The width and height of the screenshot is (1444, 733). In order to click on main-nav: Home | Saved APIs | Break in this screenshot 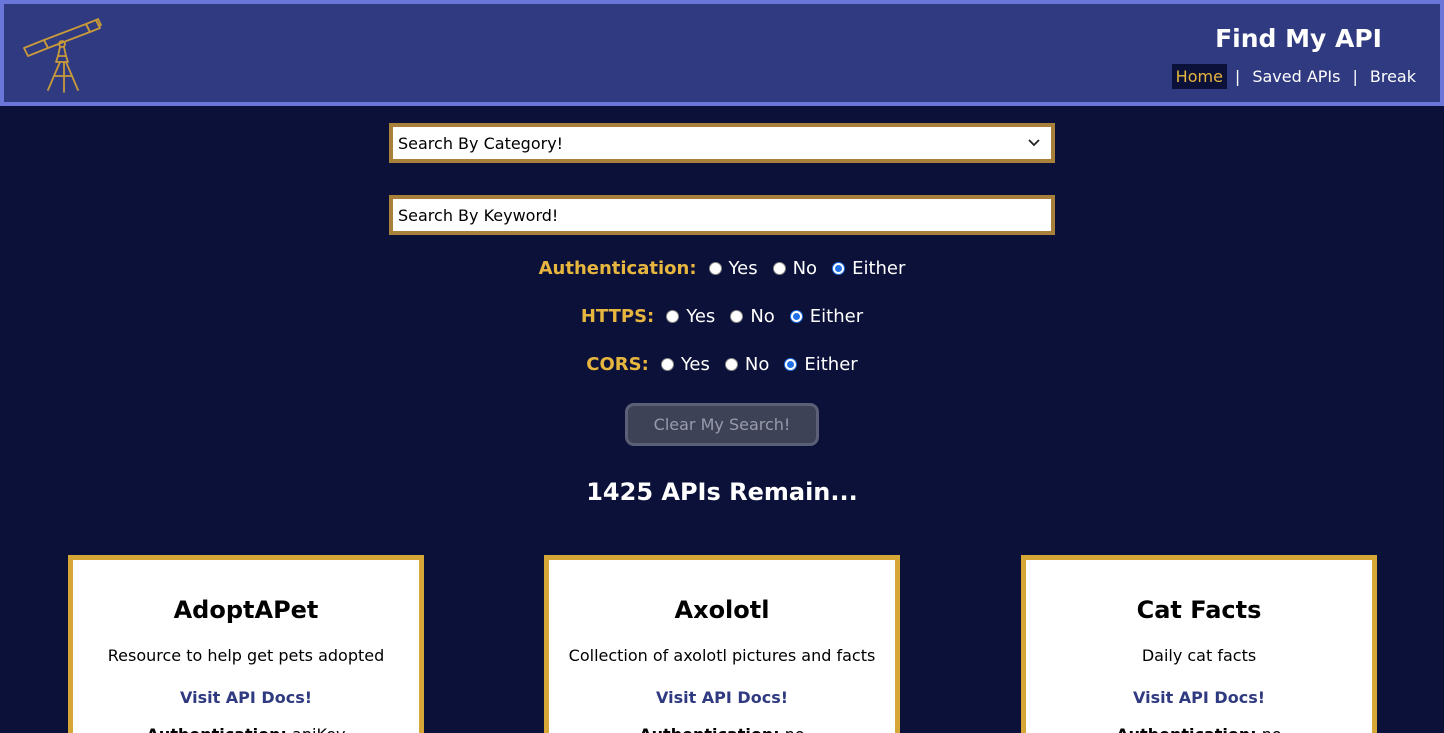, I will do `click(1295, 76)`.